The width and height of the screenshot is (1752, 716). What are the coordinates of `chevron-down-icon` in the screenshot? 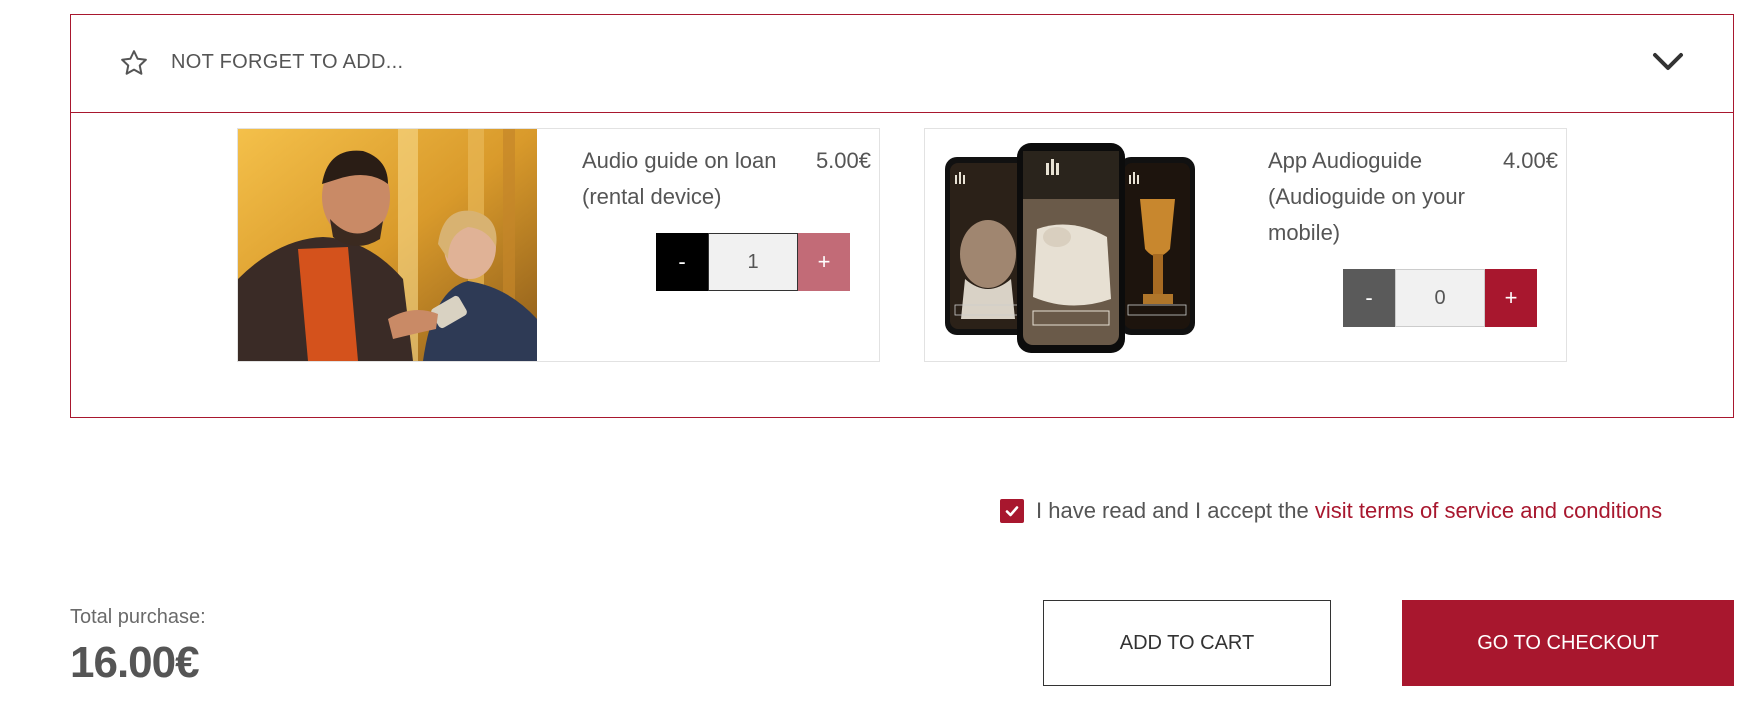 It's located at (1668, 62).